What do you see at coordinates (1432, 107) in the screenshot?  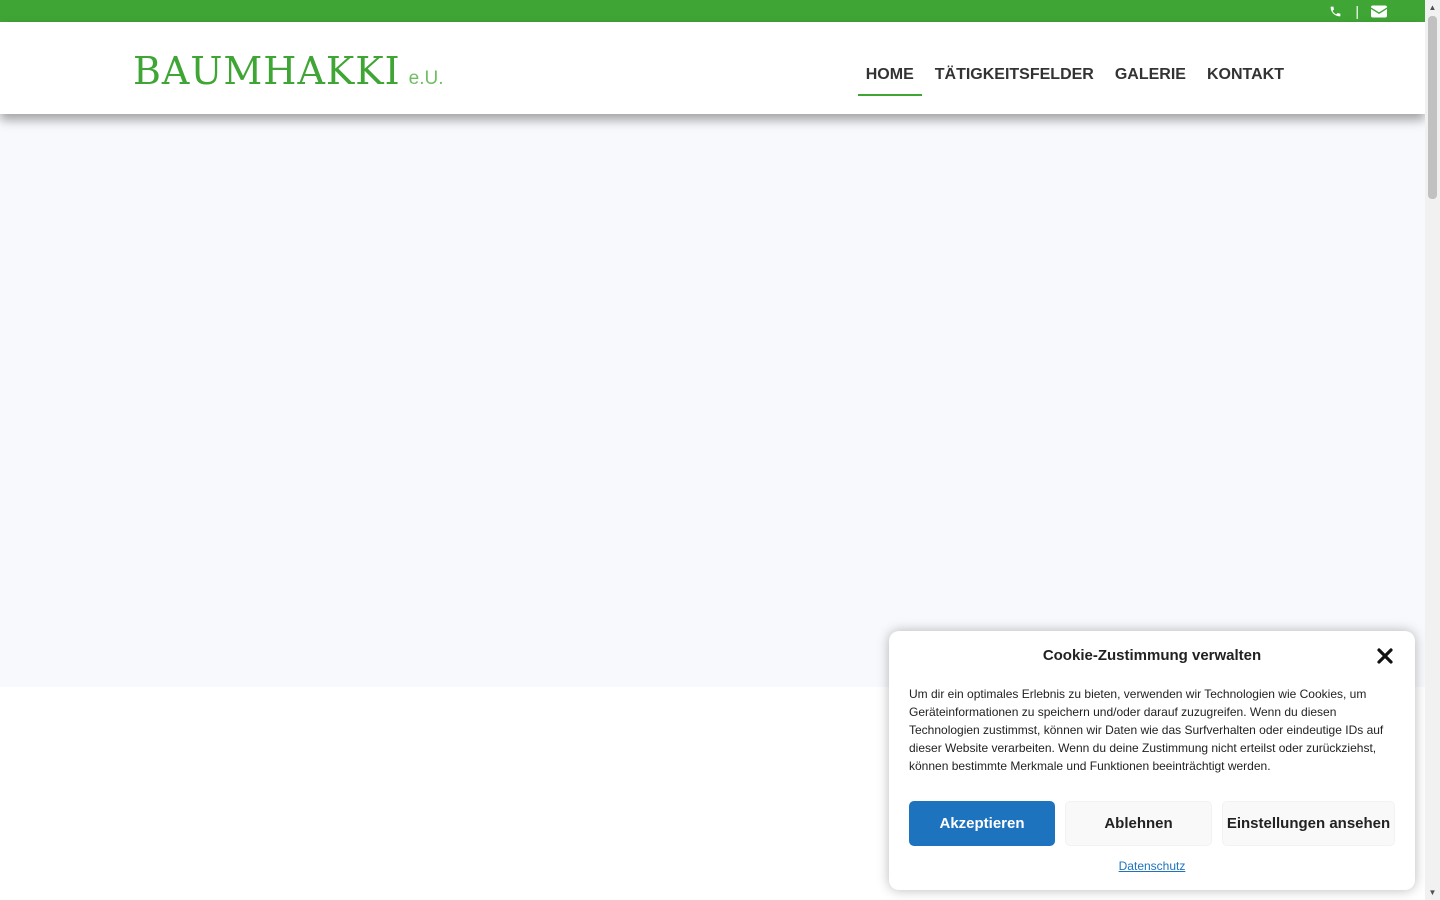 I see `scrollbar-thumb` at bounding box center [1432, 107].